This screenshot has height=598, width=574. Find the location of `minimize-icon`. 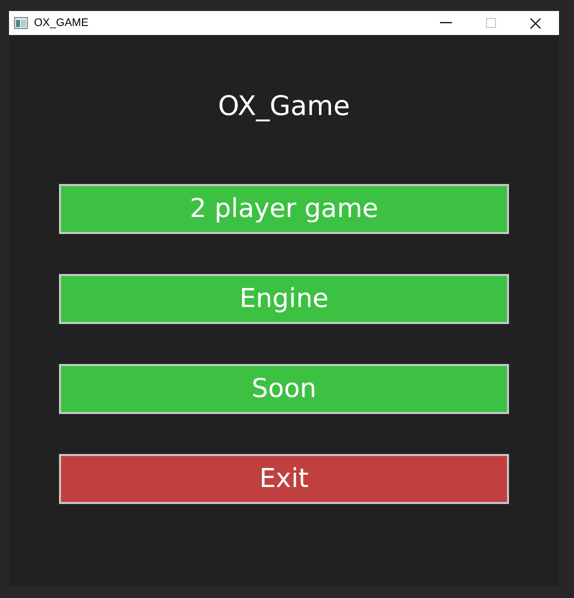

minimize-icon is located at coordinates (446, 23).